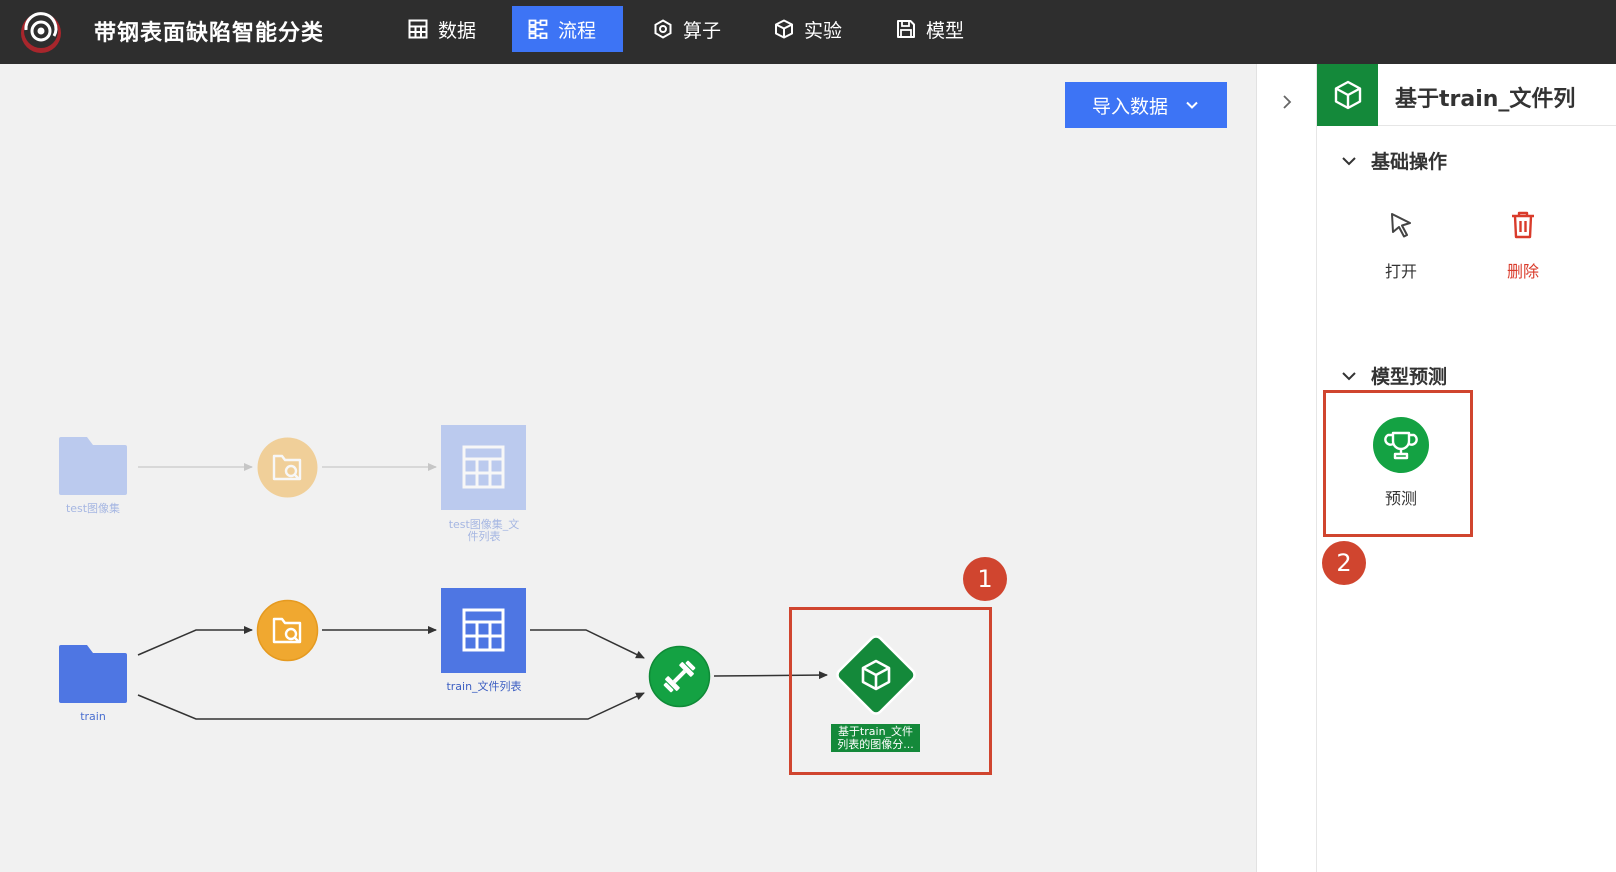 The width and height of the screenshot is (1616, 872). I want to click on section-model-predict: 模型预测, so click(1394, 375).